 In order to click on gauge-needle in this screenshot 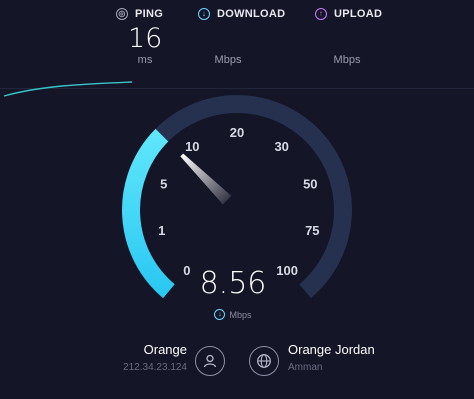, I will do `click(206, 179)`.